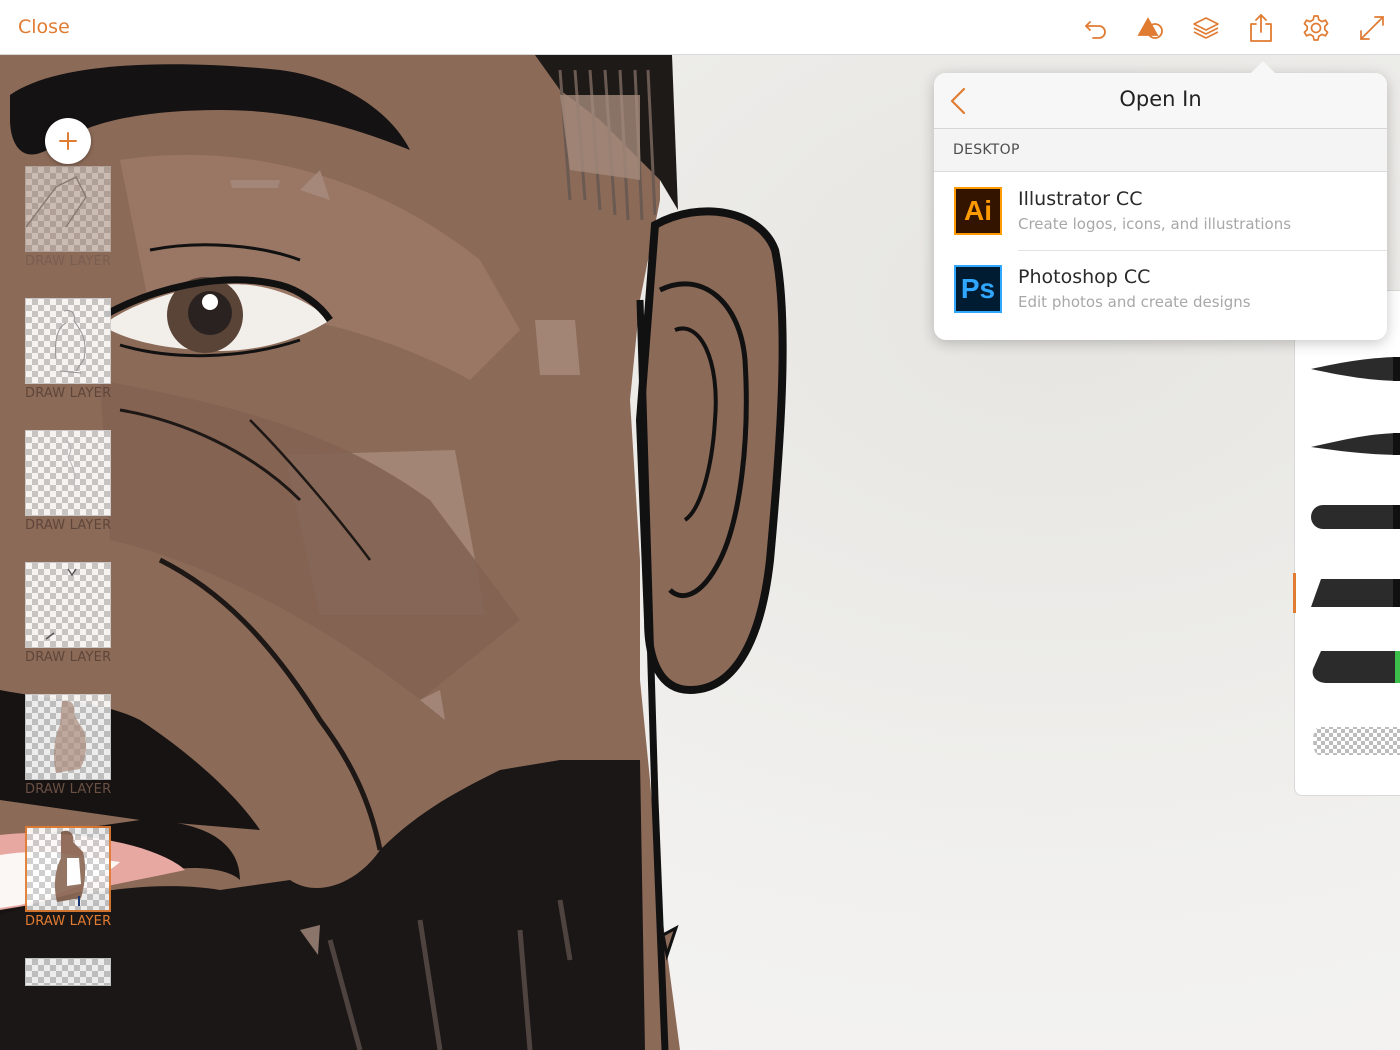 The image size is (1400, 1050). I want to click on app-description: Create logos, icons, and illustrations, so click(1155, 224).